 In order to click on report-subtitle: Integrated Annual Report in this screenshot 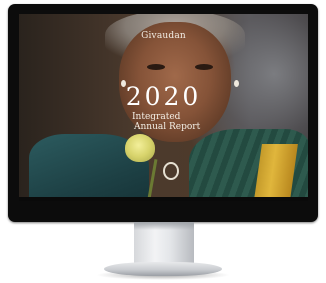, I will do `click(166, 122)`.